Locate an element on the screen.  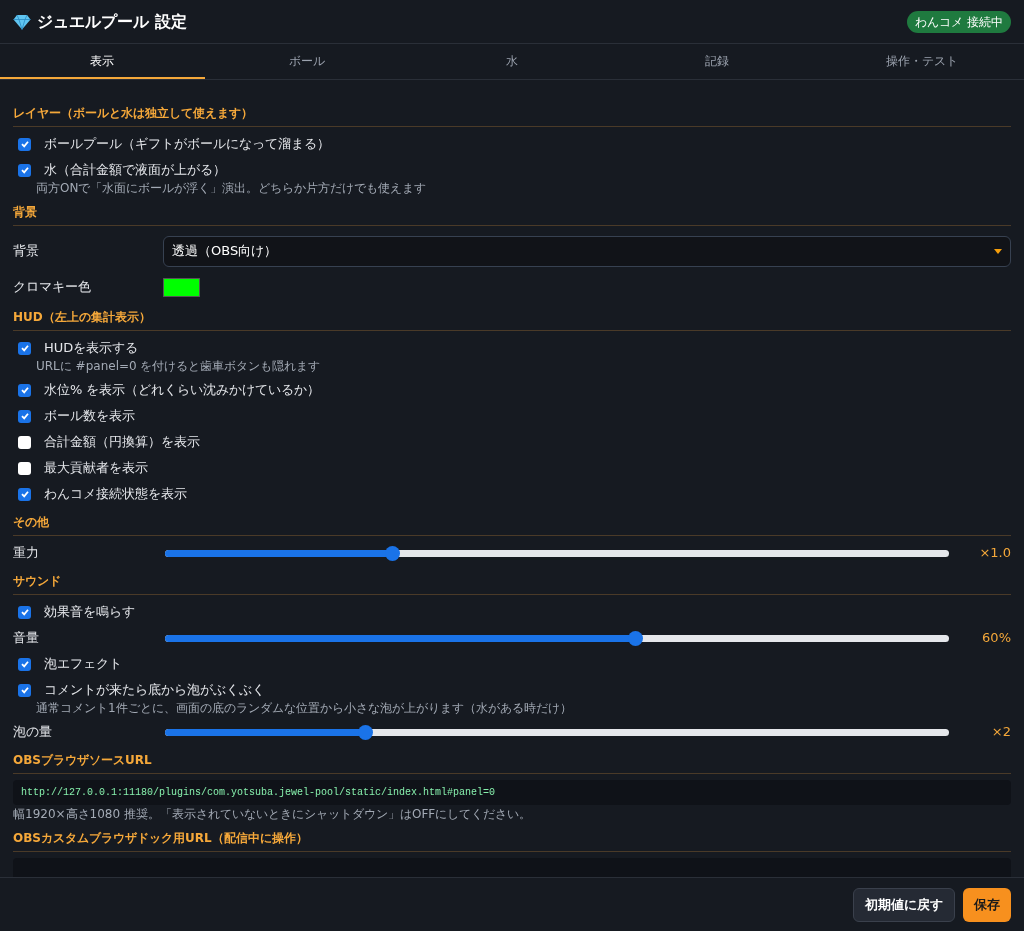
checkbox-label: ボールプール（ギフトがボールになって溜まる） is located at coordinates (187, 144).